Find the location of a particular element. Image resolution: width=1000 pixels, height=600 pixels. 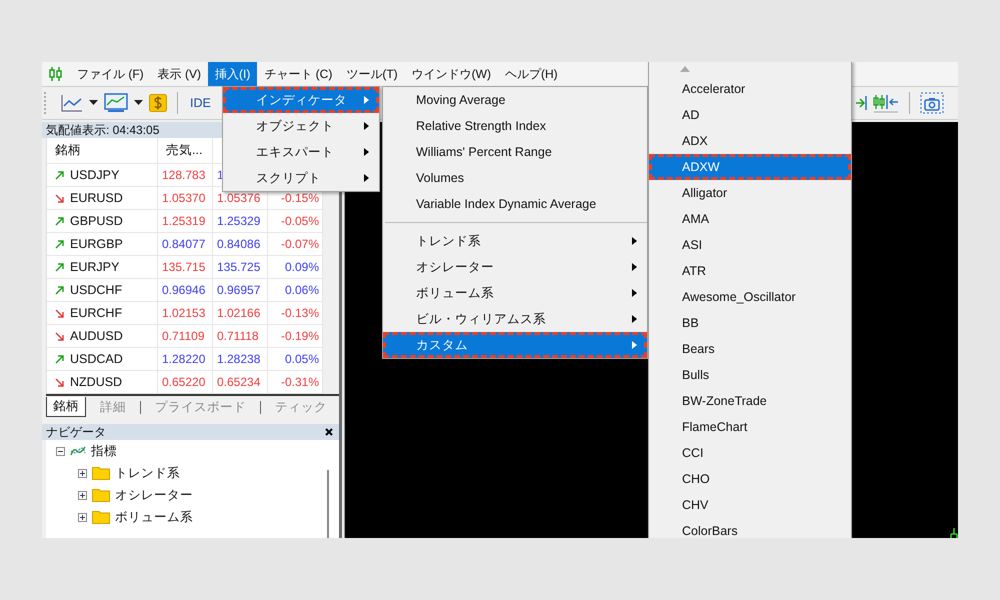

menu-item: Accelerator is located at coordinates (750, 89).